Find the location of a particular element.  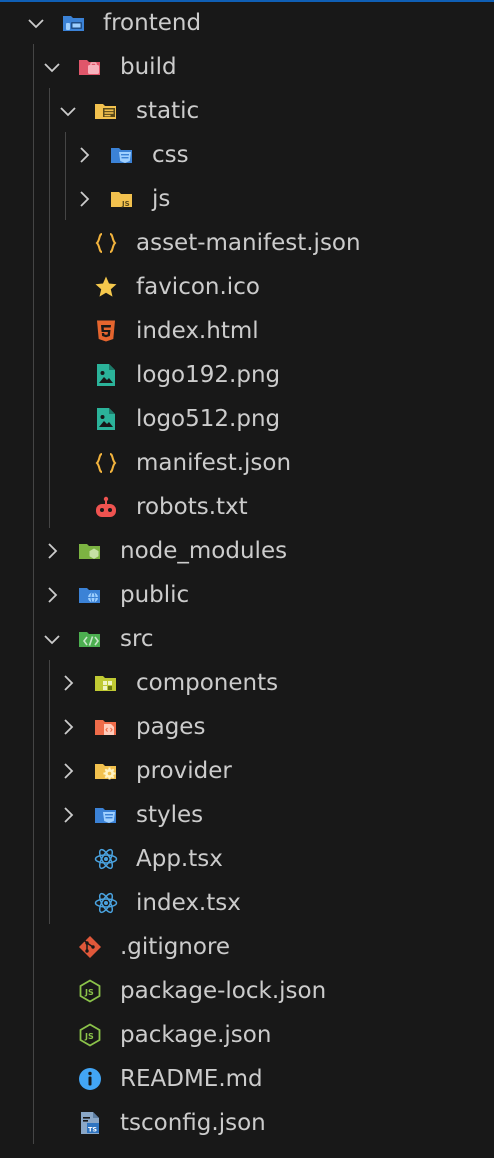

tree-item-package-lock-json: JS package-lock.json is located at coordinates (247, 991).